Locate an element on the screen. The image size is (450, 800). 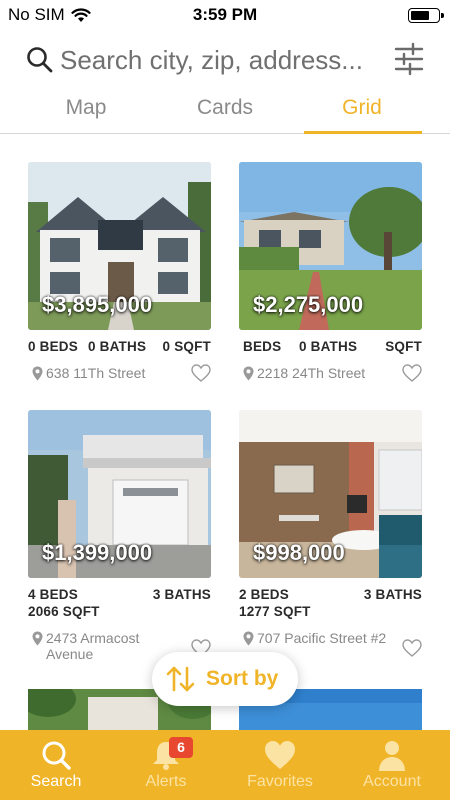
nav-favorites: Favorites is located at coordinates (280, 765).